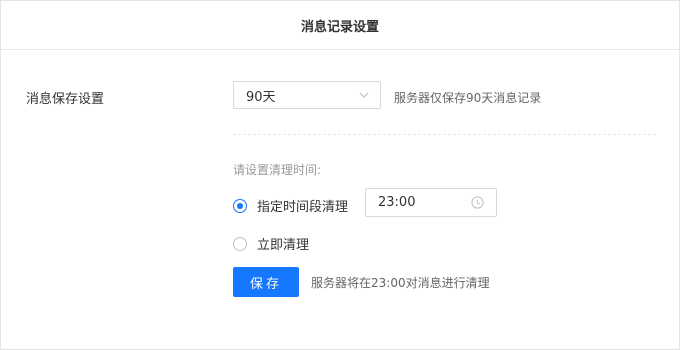 This screenshot has height=350, width=680. Describe the element at coordinates (468, 98) in the screenshot. I see `retention-hint: 服务器仅保存90天消息记录` at that location.